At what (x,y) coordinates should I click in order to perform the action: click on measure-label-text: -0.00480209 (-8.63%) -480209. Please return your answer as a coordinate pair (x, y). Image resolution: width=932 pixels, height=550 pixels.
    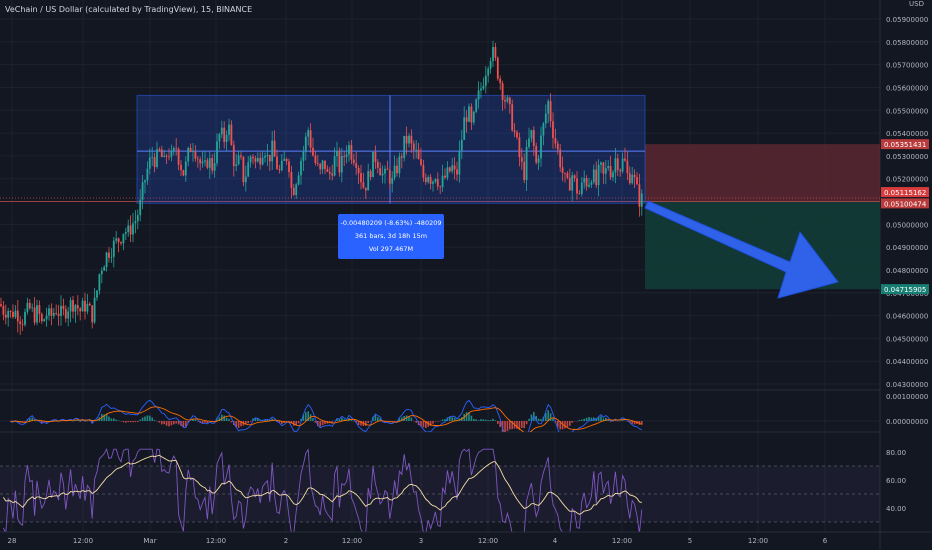
    Looking at the image, I should click on (391, 223).